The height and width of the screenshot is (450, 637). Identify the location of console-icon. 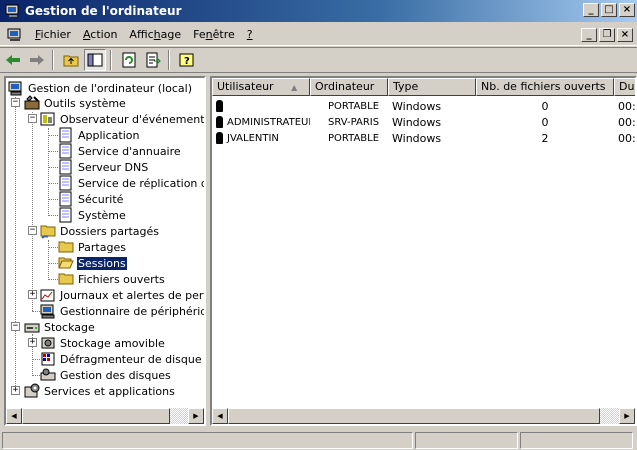
(14, 34).